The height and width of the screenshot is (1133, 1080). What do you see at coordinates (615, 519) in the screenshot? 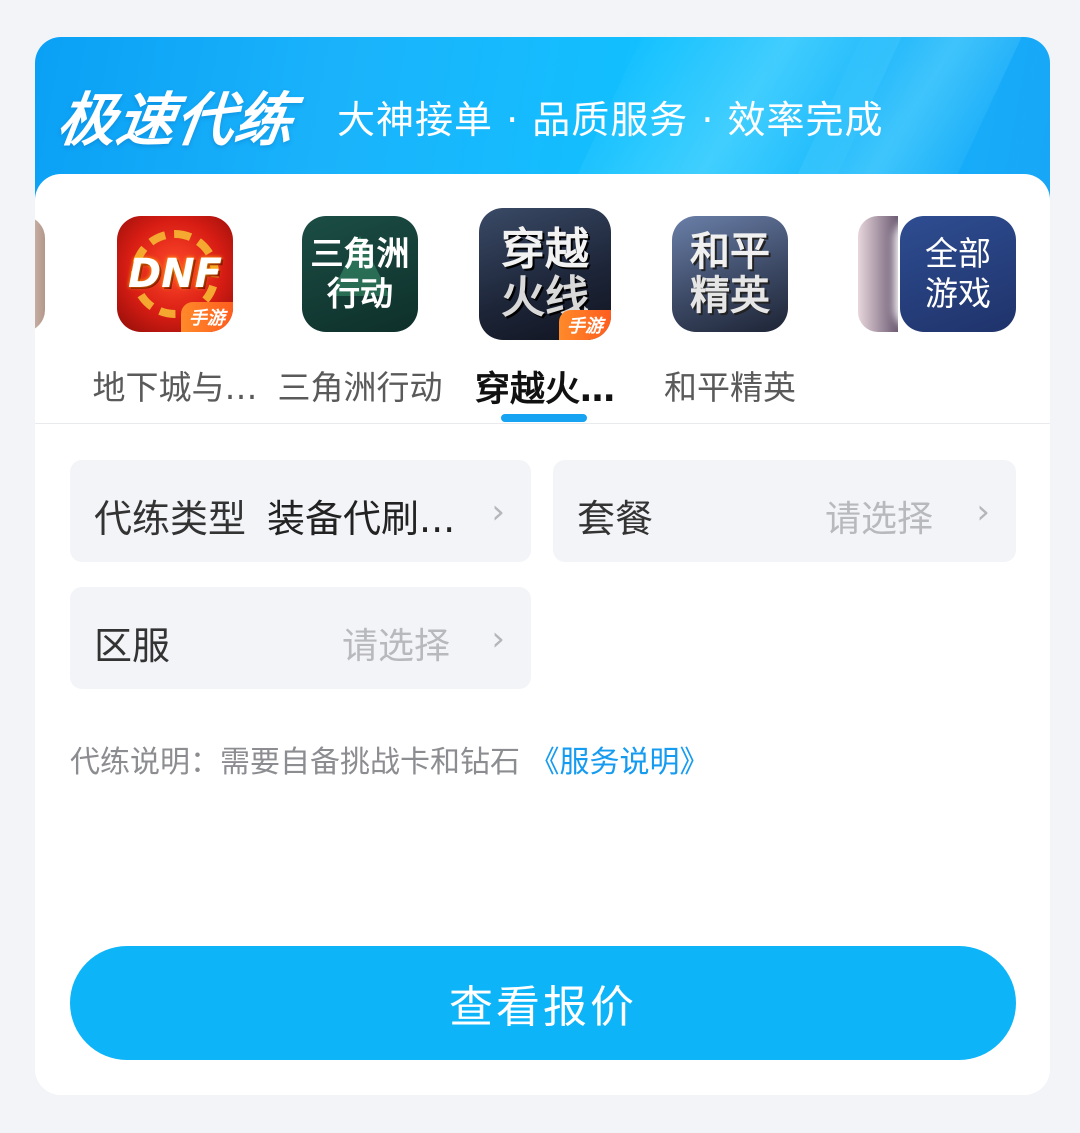
I see `package-label: 套餐` at bounding box center [615, 519].